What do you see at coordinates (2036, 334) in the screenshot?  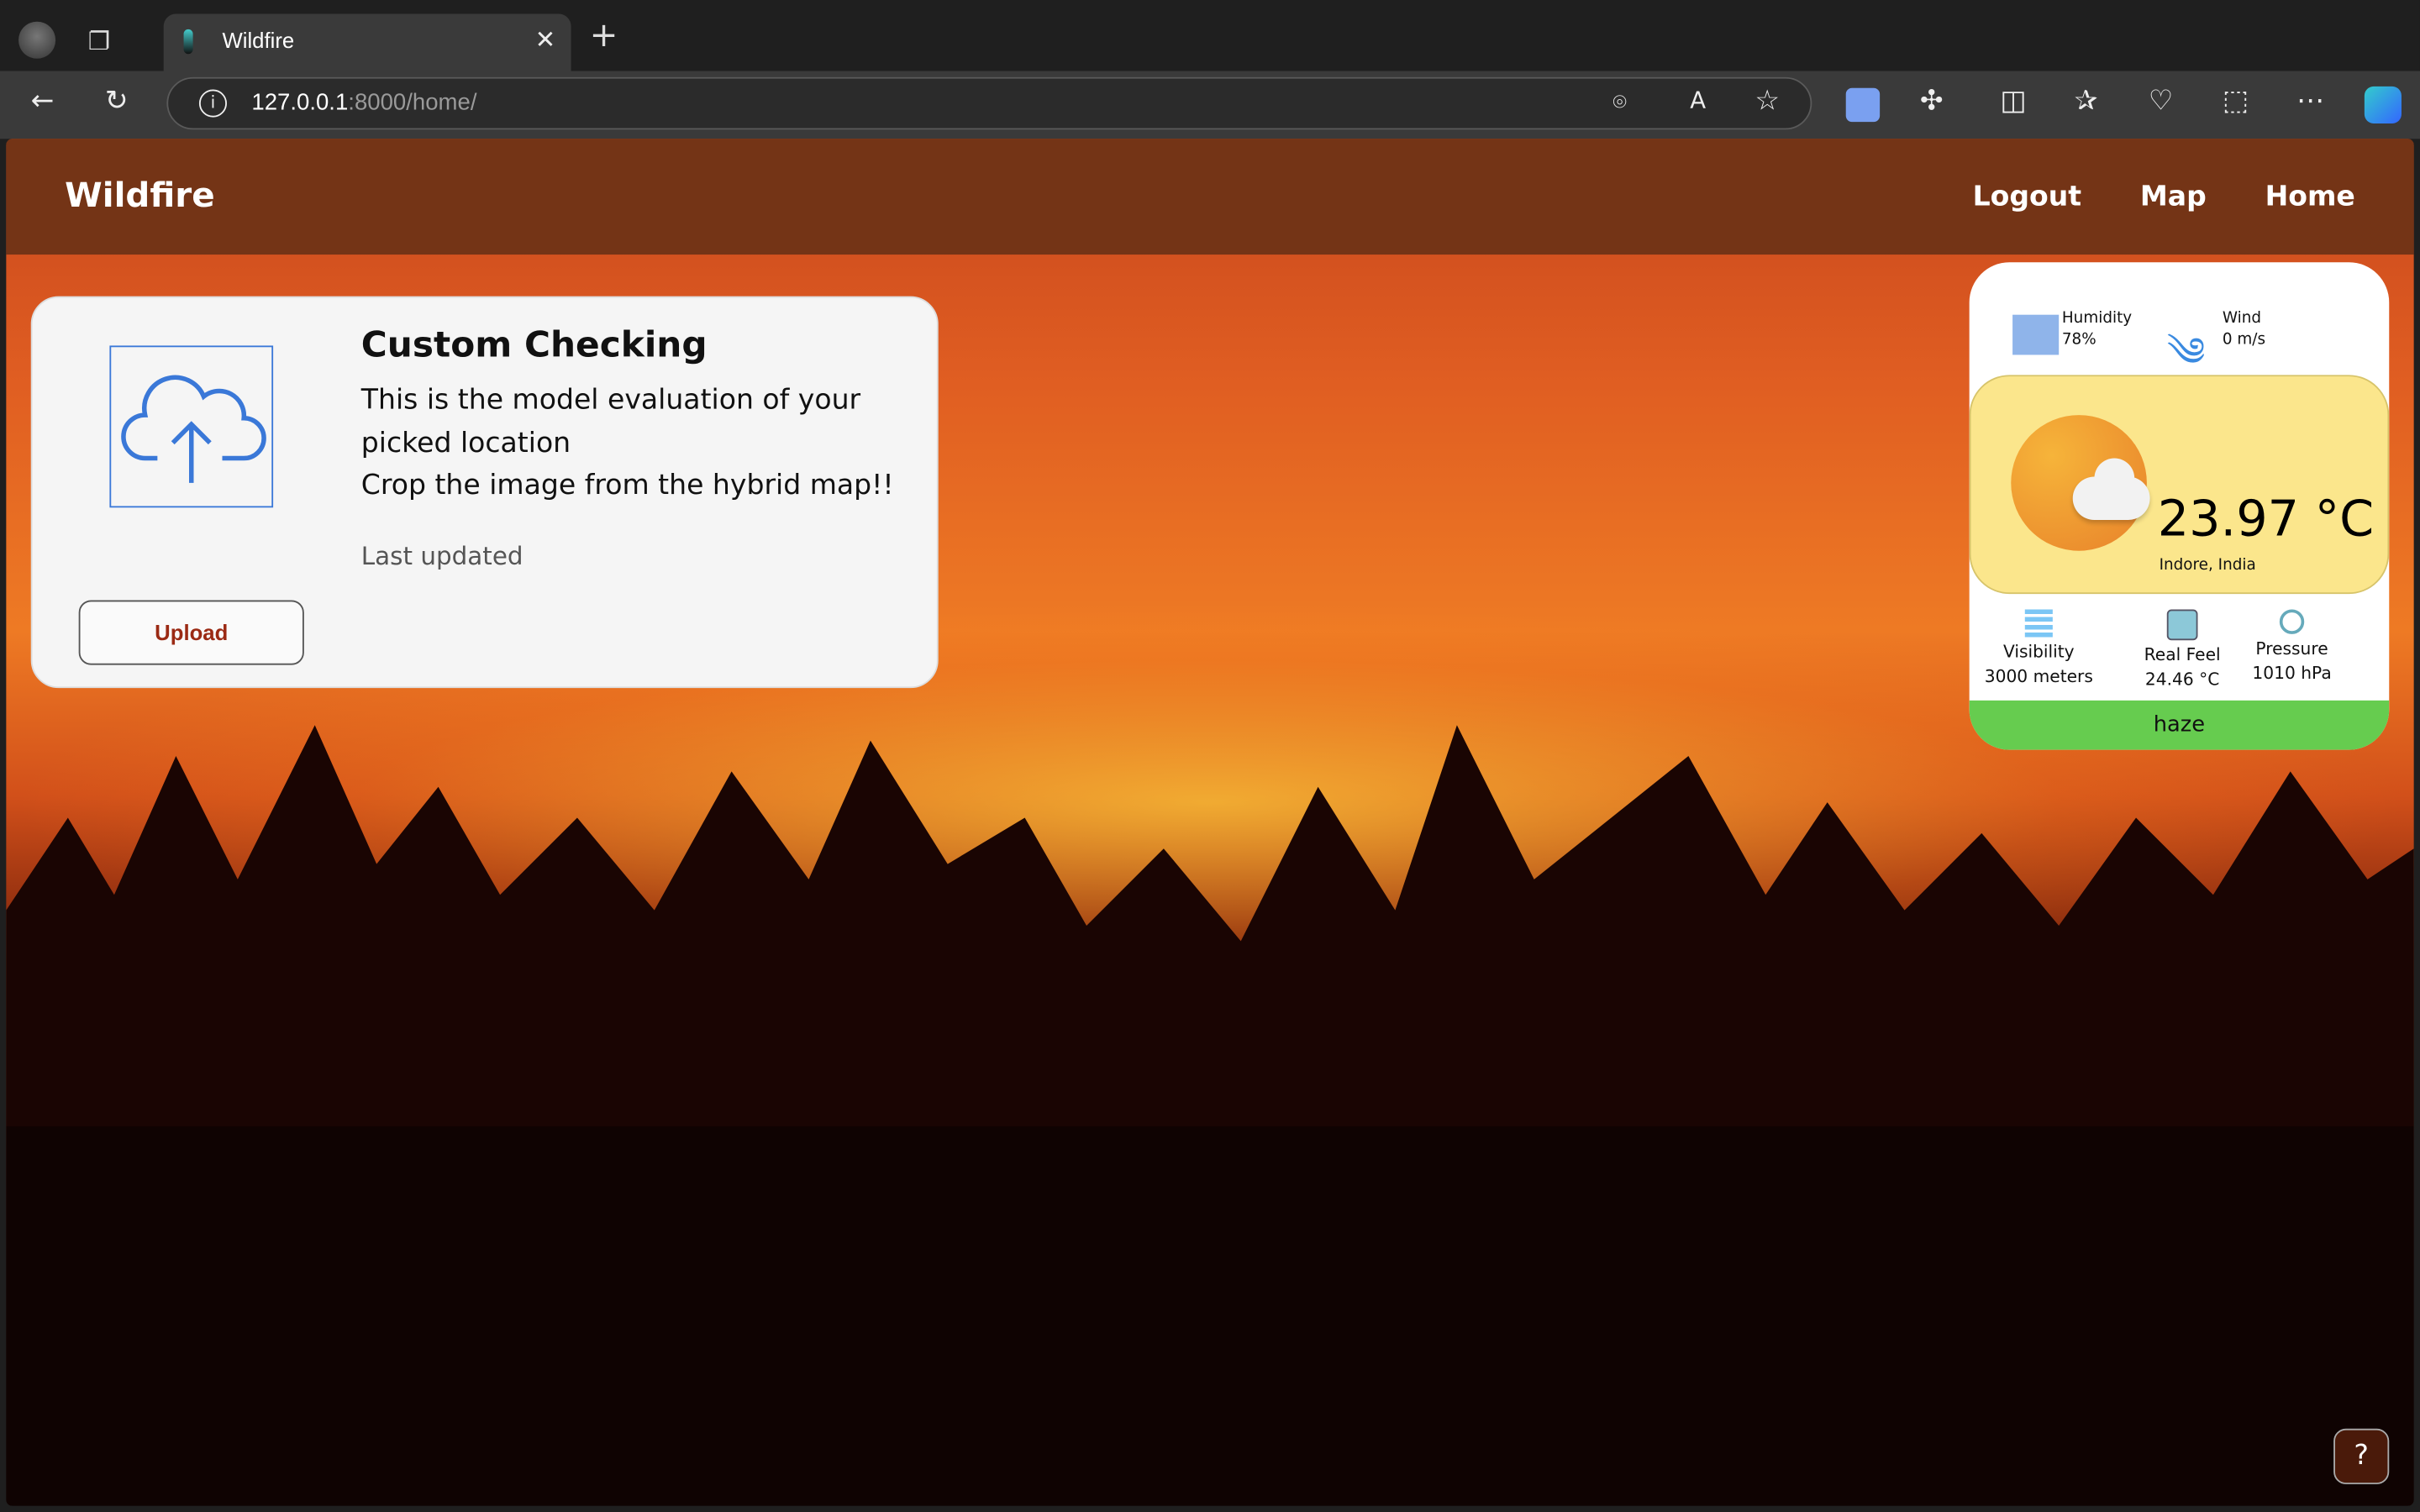 I see `humidity-icon` at bounding box center [2036, 334].